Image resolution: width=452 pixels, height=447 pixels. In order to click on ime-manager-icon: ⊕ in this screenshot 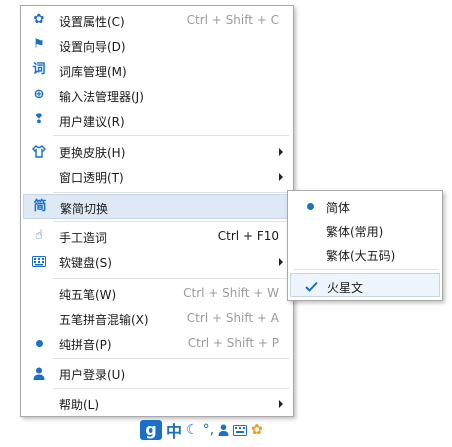, I will do `click(39, 94)`.